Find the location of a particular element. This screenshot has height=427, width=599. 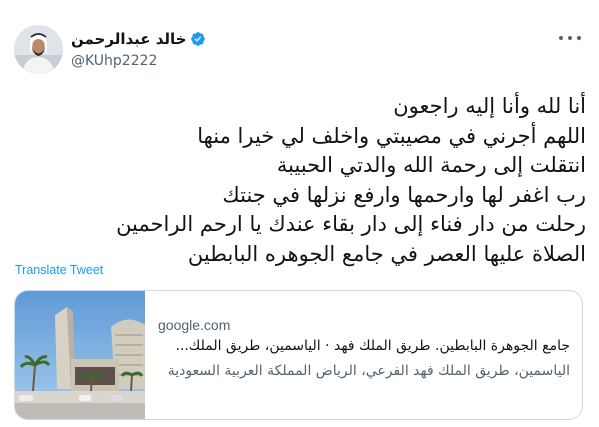

tweet-line: رب اغفر لها وارحمها وارفع نزلها في جنتك is located at coordinates (404, 194).